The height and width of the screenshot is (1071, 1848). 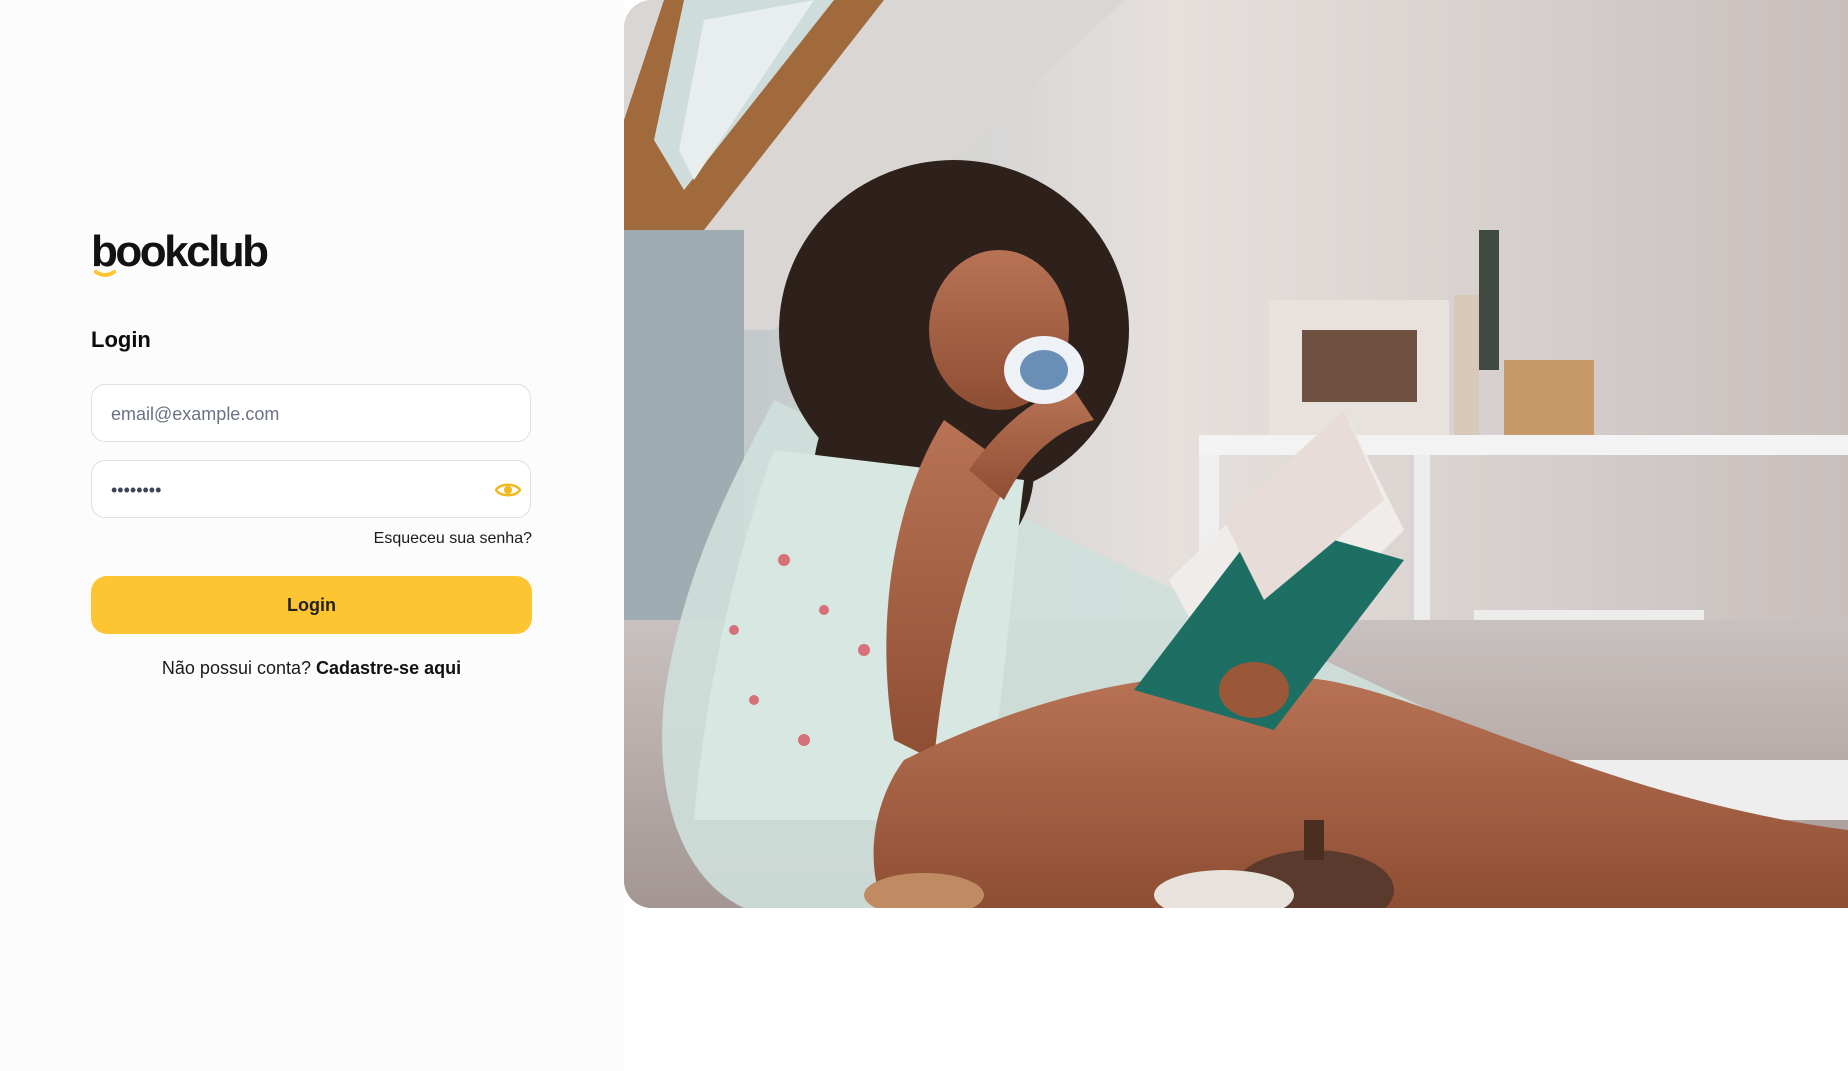 I want to click on logo-smile-underline, so click(x=105, y=273).